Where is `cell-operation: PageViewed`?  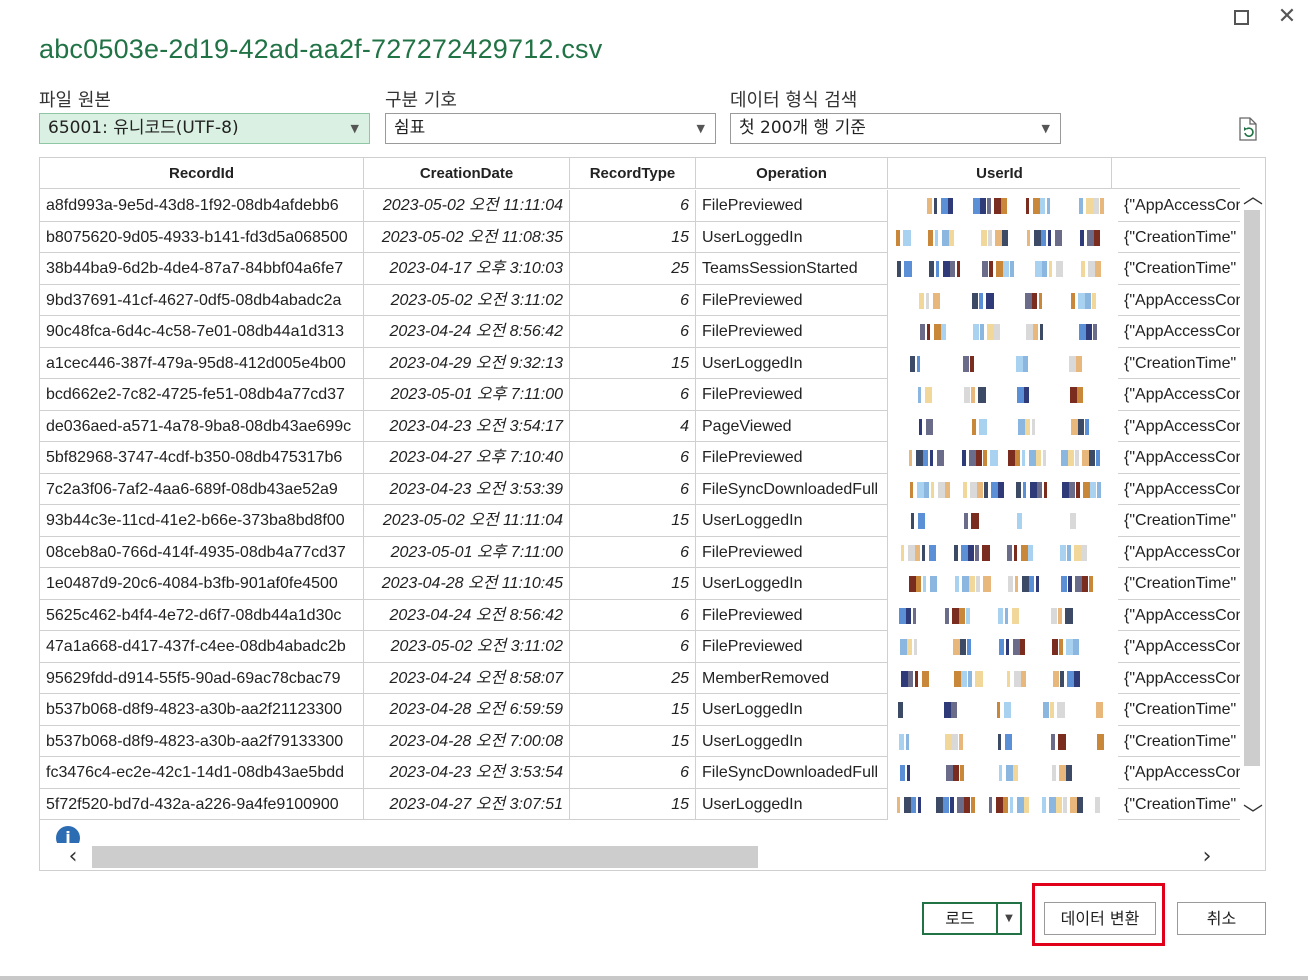
cell-operation: PageViewed is located at coordinates (792, 426).